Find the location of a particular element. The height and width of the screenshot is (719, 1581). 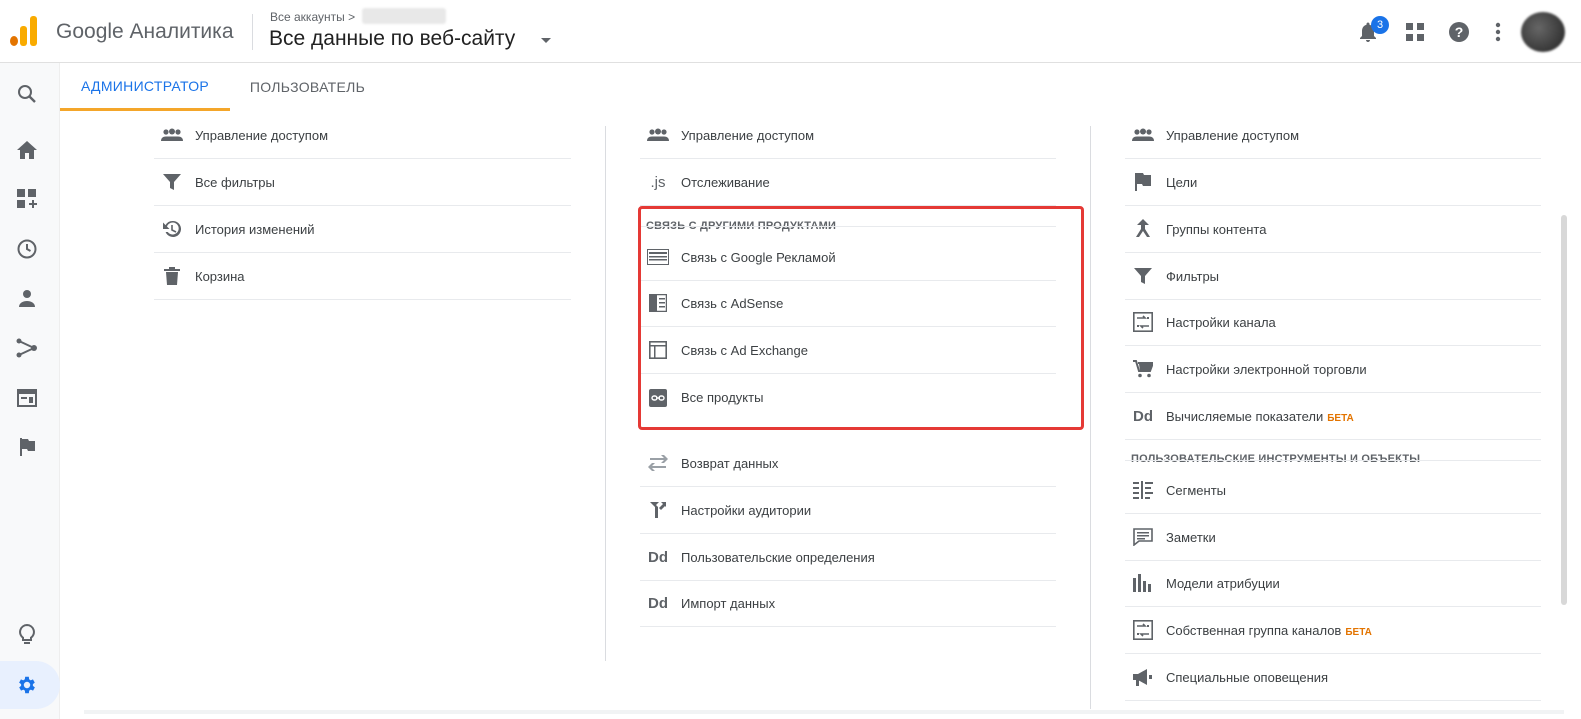

swap-icon is located at coordinates (658, 463).